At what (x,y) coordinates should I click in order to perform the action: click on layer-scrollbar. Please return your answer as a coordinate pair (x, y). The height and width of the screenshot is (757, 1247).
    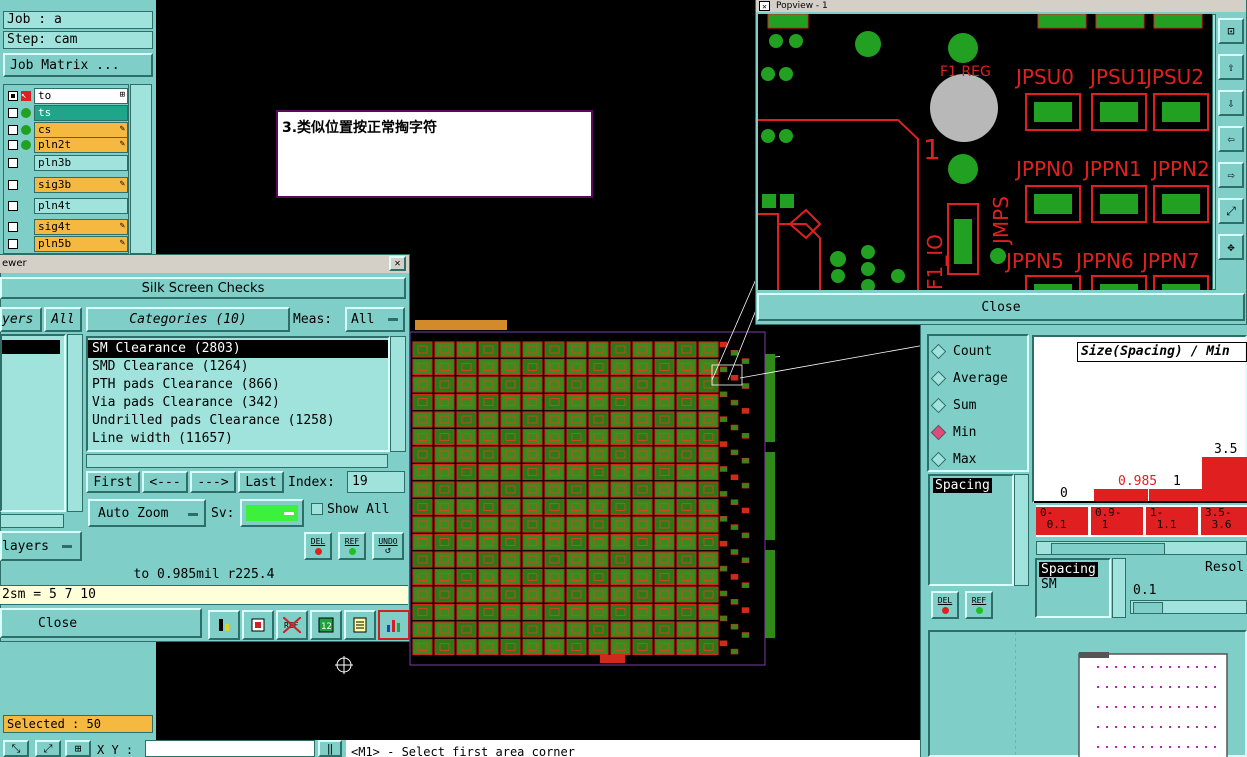
    Looking at the image, I should click on (141, 169).